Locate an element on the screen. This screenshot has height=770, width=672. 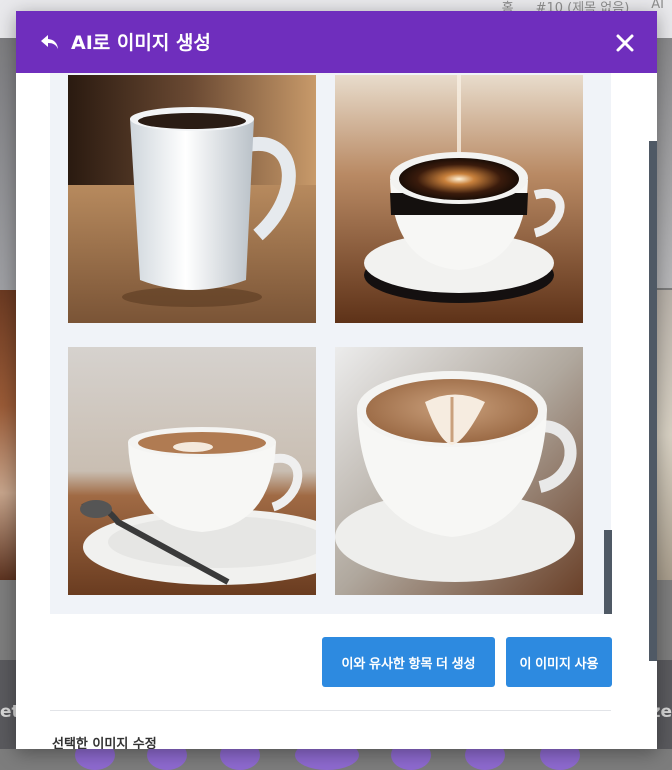
coffee-mug-image is located at coordinates (192, 199).